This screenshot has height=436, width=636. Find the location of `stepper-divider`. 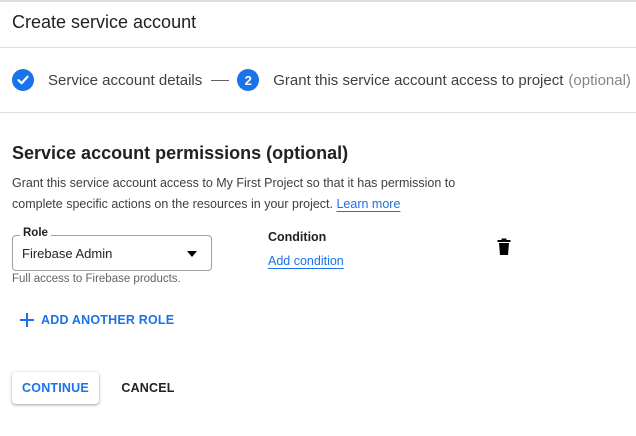

stepper-divider is located at coordinates (318, 112).